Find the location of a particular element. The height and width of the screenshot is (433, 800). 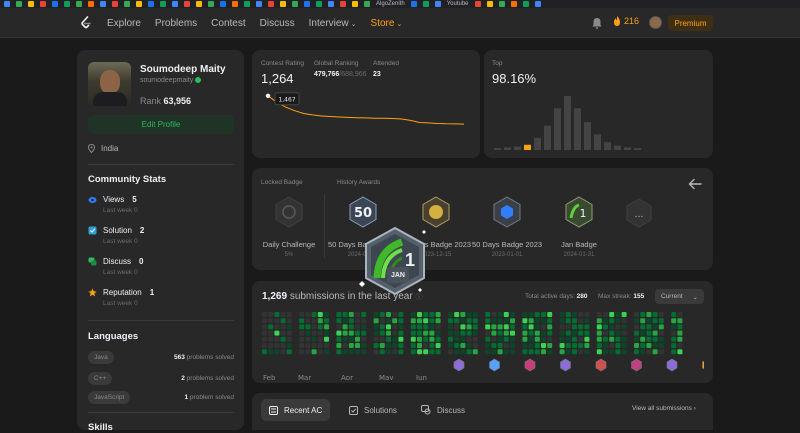

rating-distribution-histogram is located at coordinates (598, 121).